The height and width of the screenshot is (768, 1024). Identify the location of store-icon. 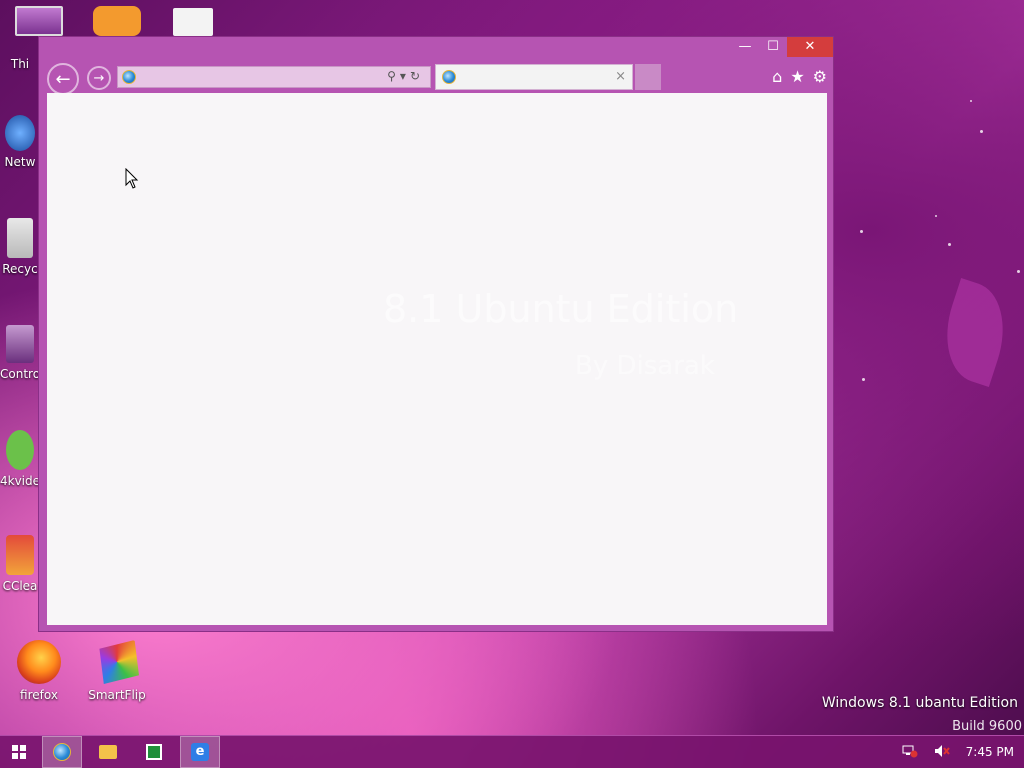
(154, 752).